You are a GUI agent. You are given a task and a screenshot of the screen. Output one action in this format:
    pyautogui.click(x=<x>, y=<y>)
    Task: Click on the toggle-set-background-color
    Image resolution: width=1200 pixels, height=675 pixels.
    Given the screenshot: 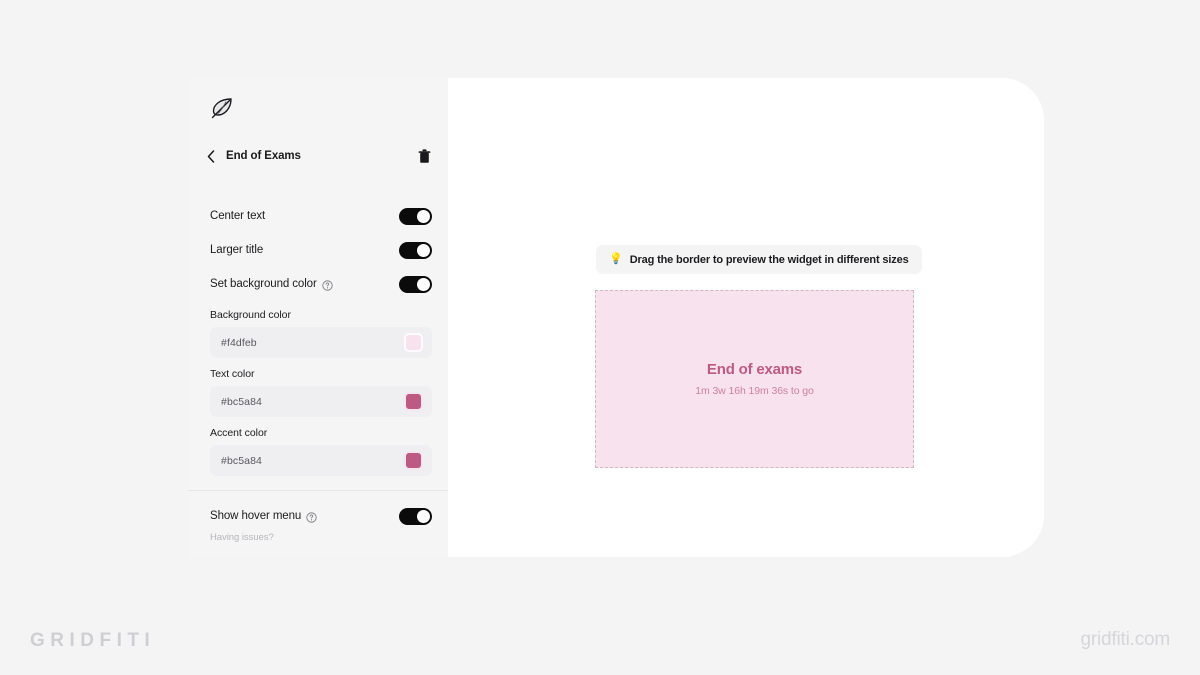 What is the action you would take?
    pyautogui.click(x=415, y=284)
    